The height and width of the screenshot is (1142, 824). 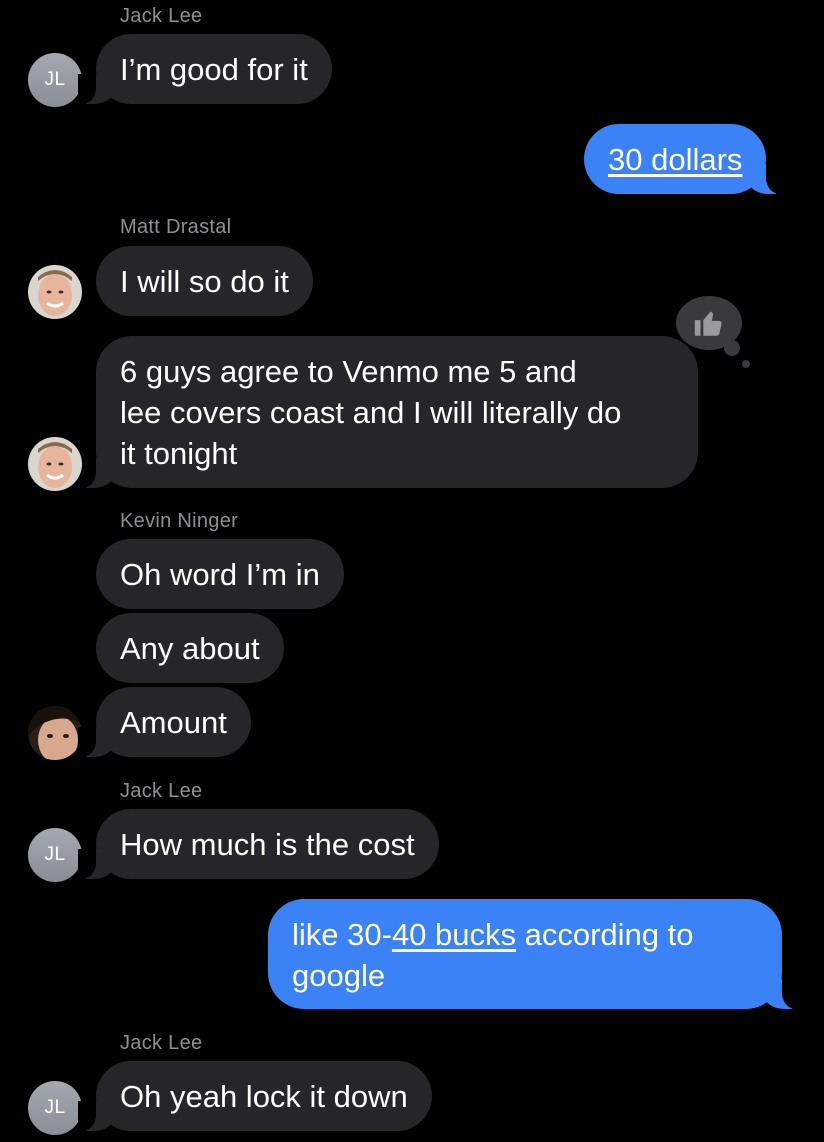 I want to click on avatar-kevin-ninger, so click(x=55, y=733).